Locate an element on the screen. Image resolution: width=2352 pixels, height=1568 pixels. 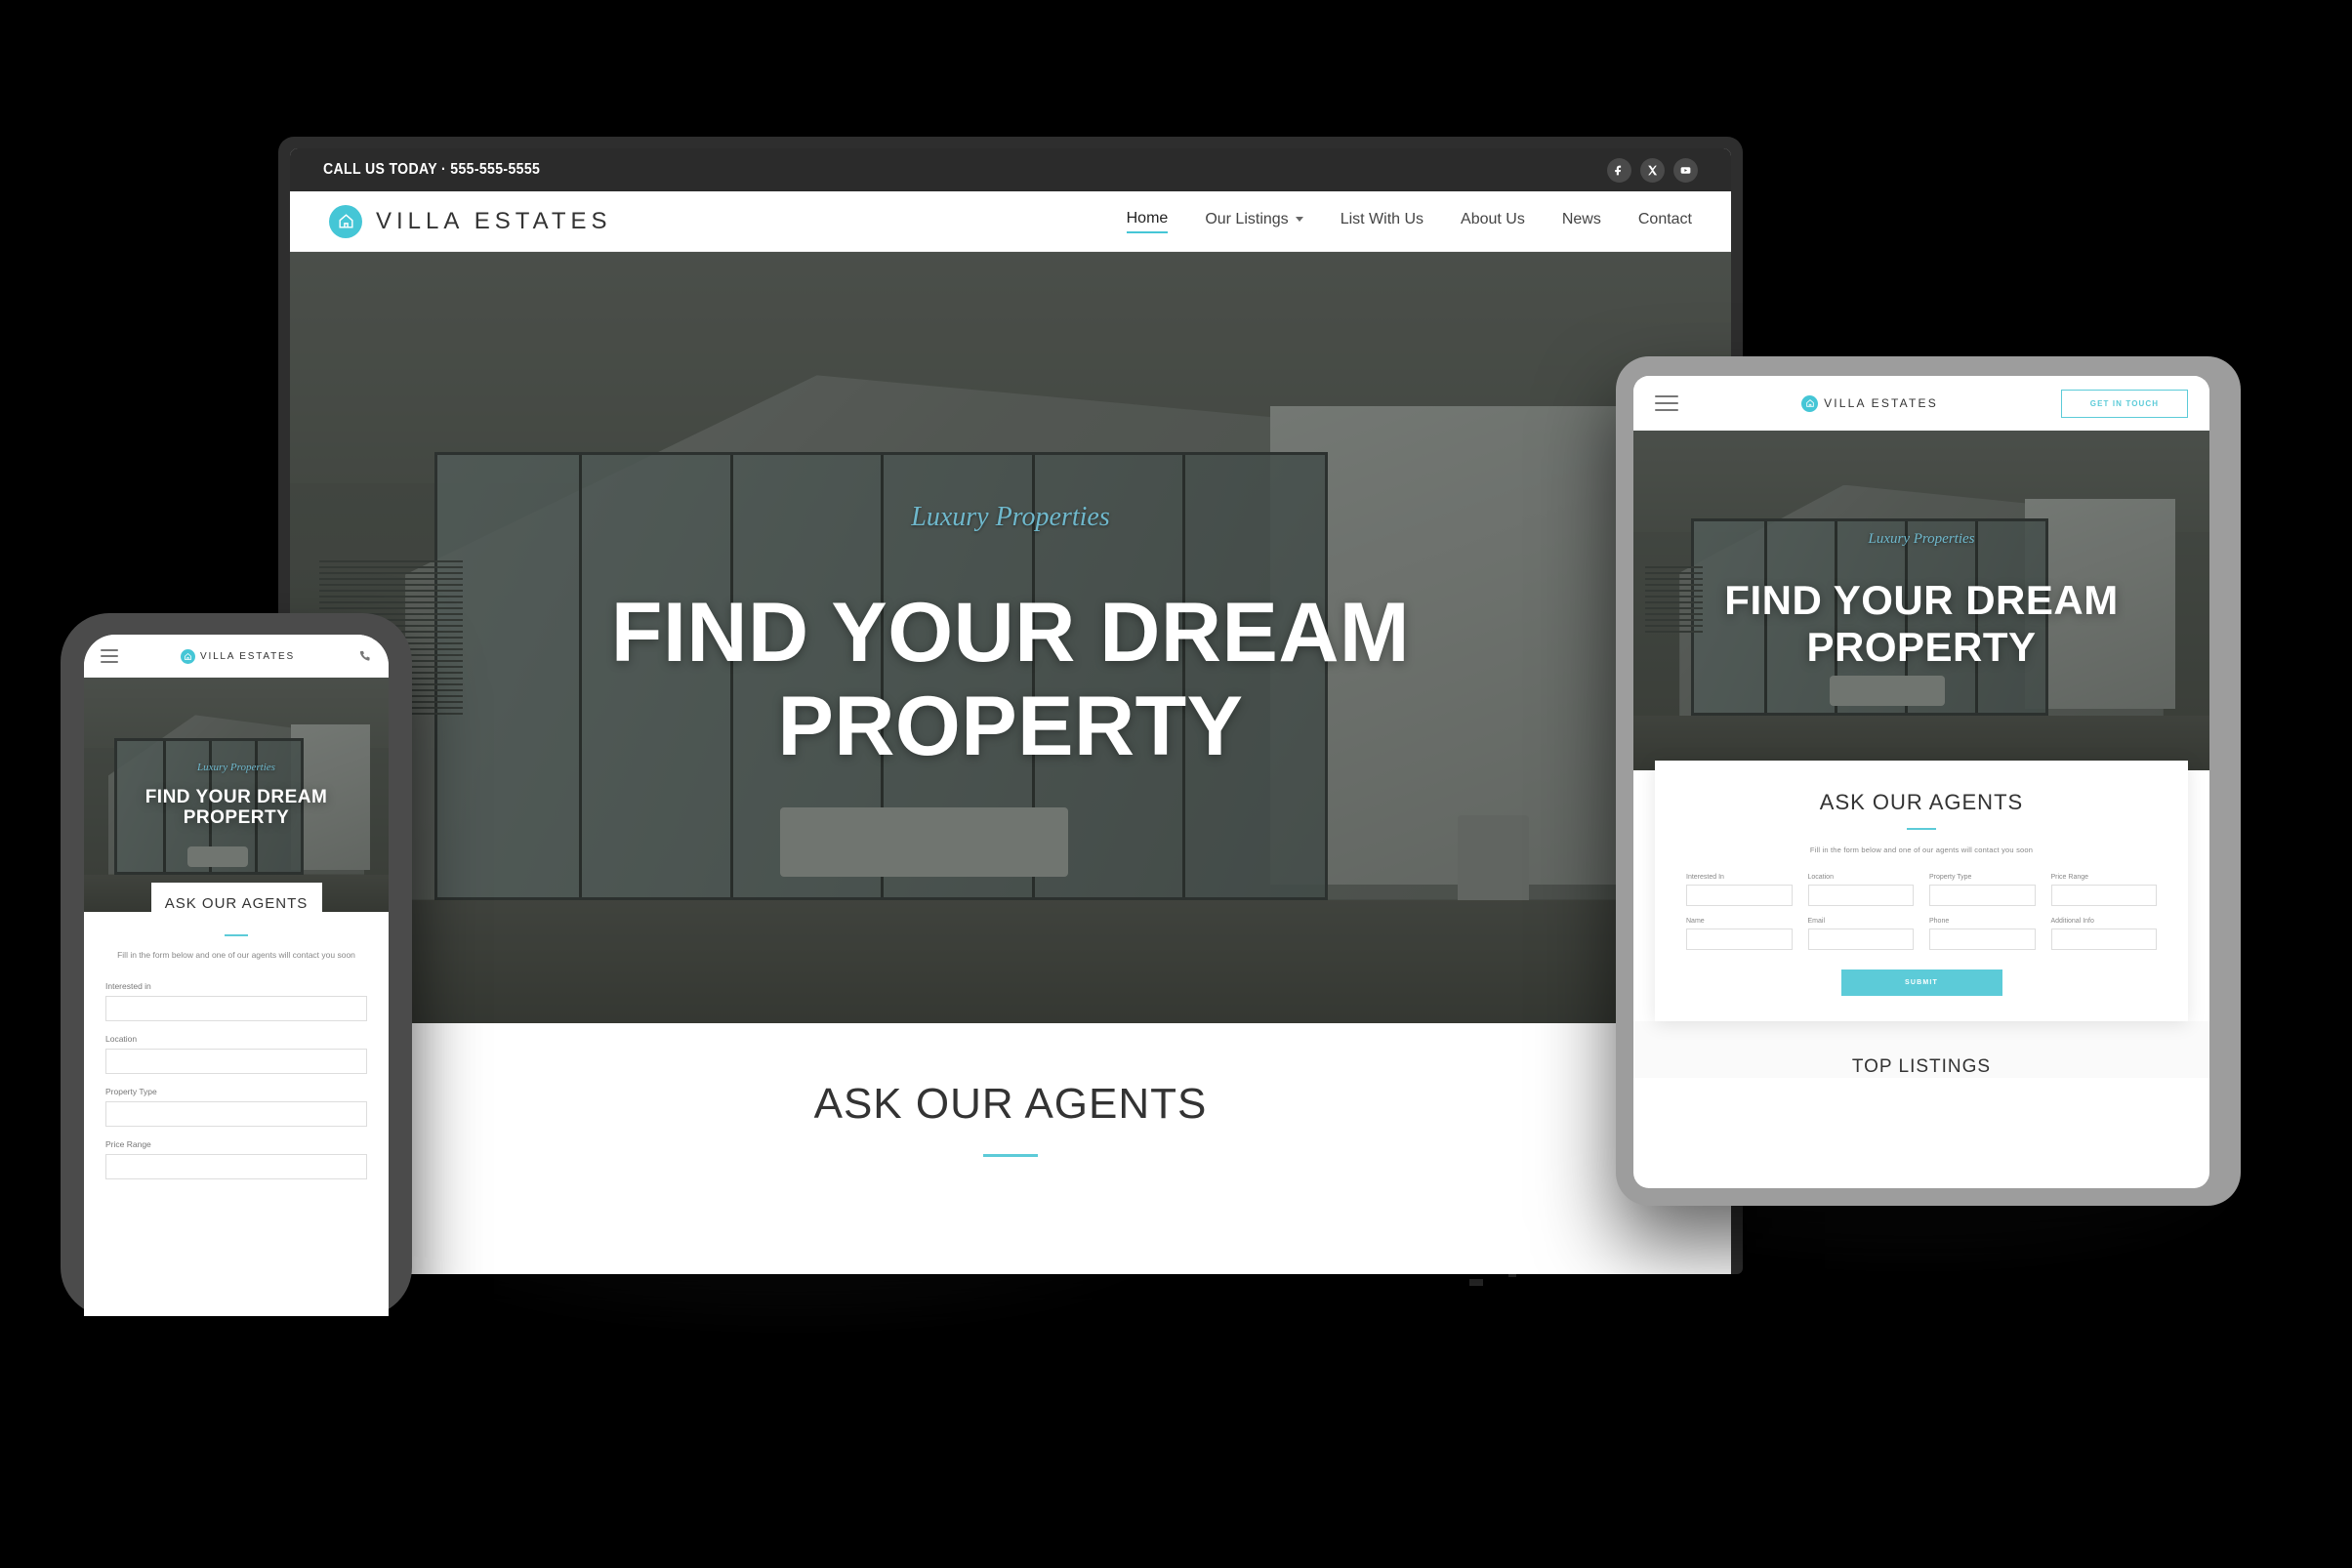
nav-item-our-listings-label: Our Listings is located at coordinates (1247, 219).